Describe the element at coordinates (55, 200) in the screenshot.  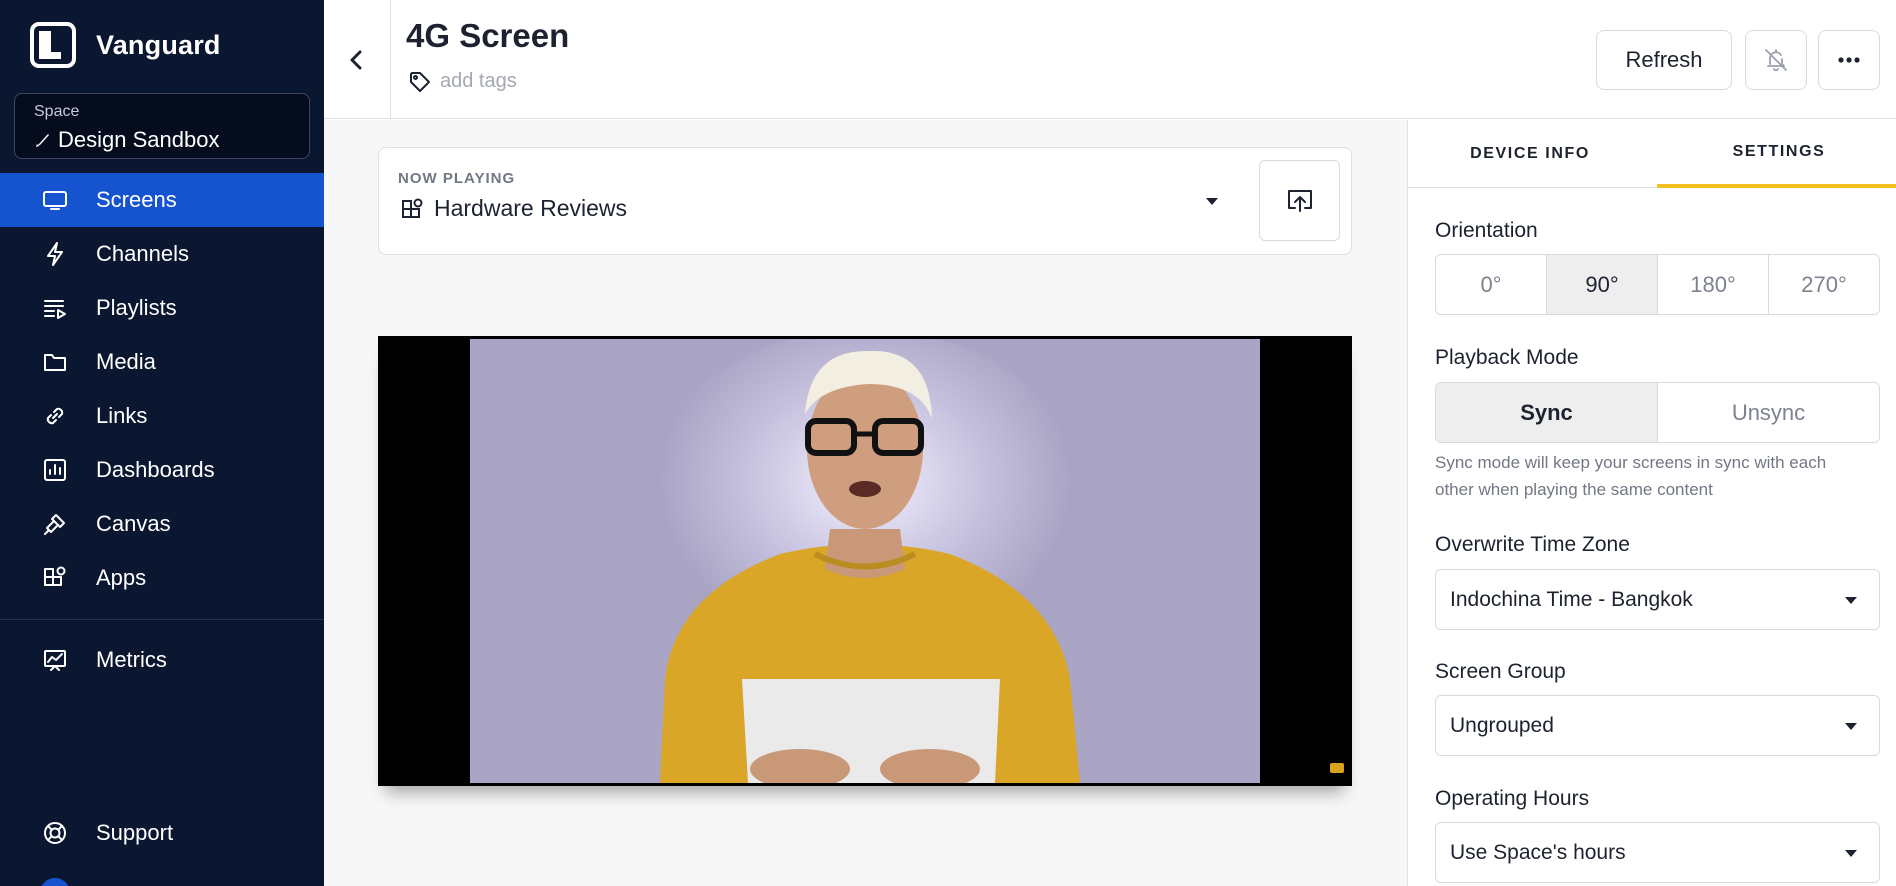
I see `screen-icon` at that location.